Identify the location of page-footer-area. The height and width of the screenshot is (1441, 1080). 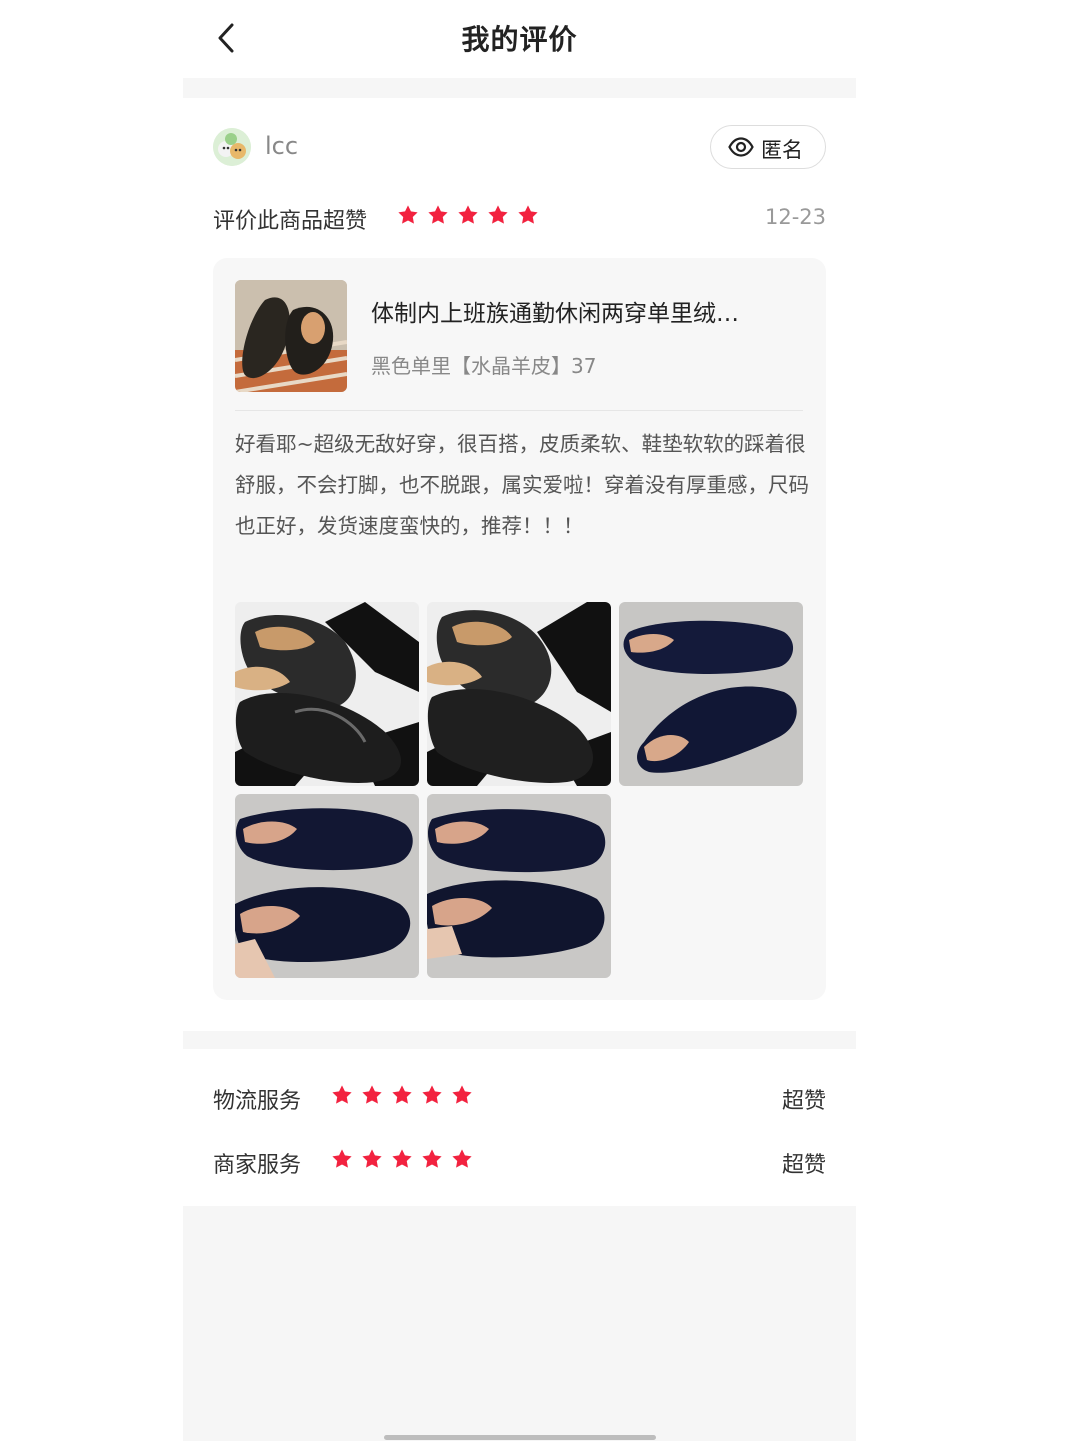
(519, 1323).